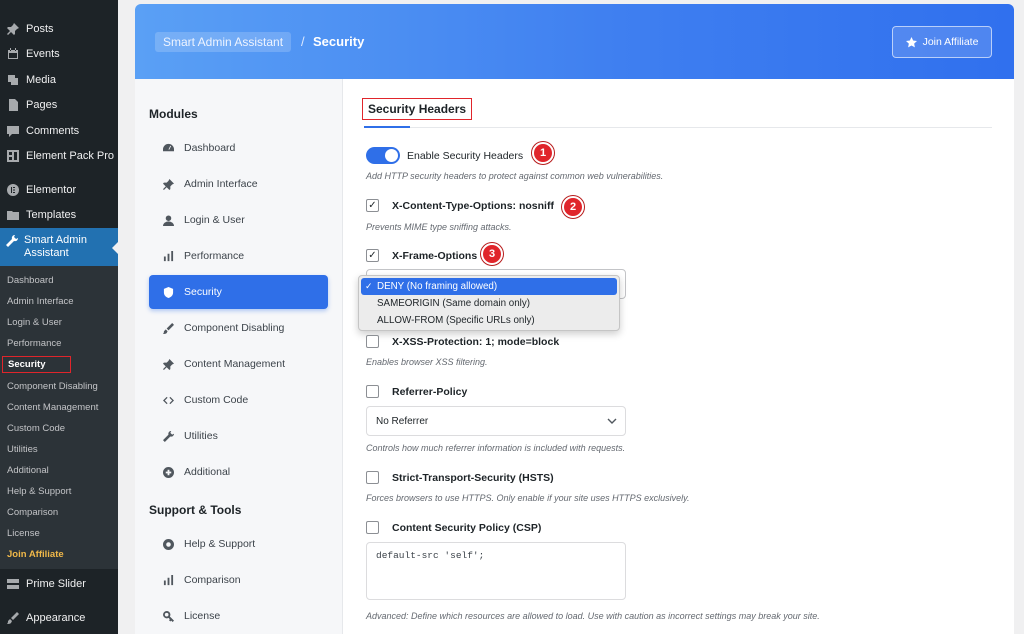  Describe the element at coordinates (372, 391) in the screenshot. I see `referrer-policy-checkbox` at that location.